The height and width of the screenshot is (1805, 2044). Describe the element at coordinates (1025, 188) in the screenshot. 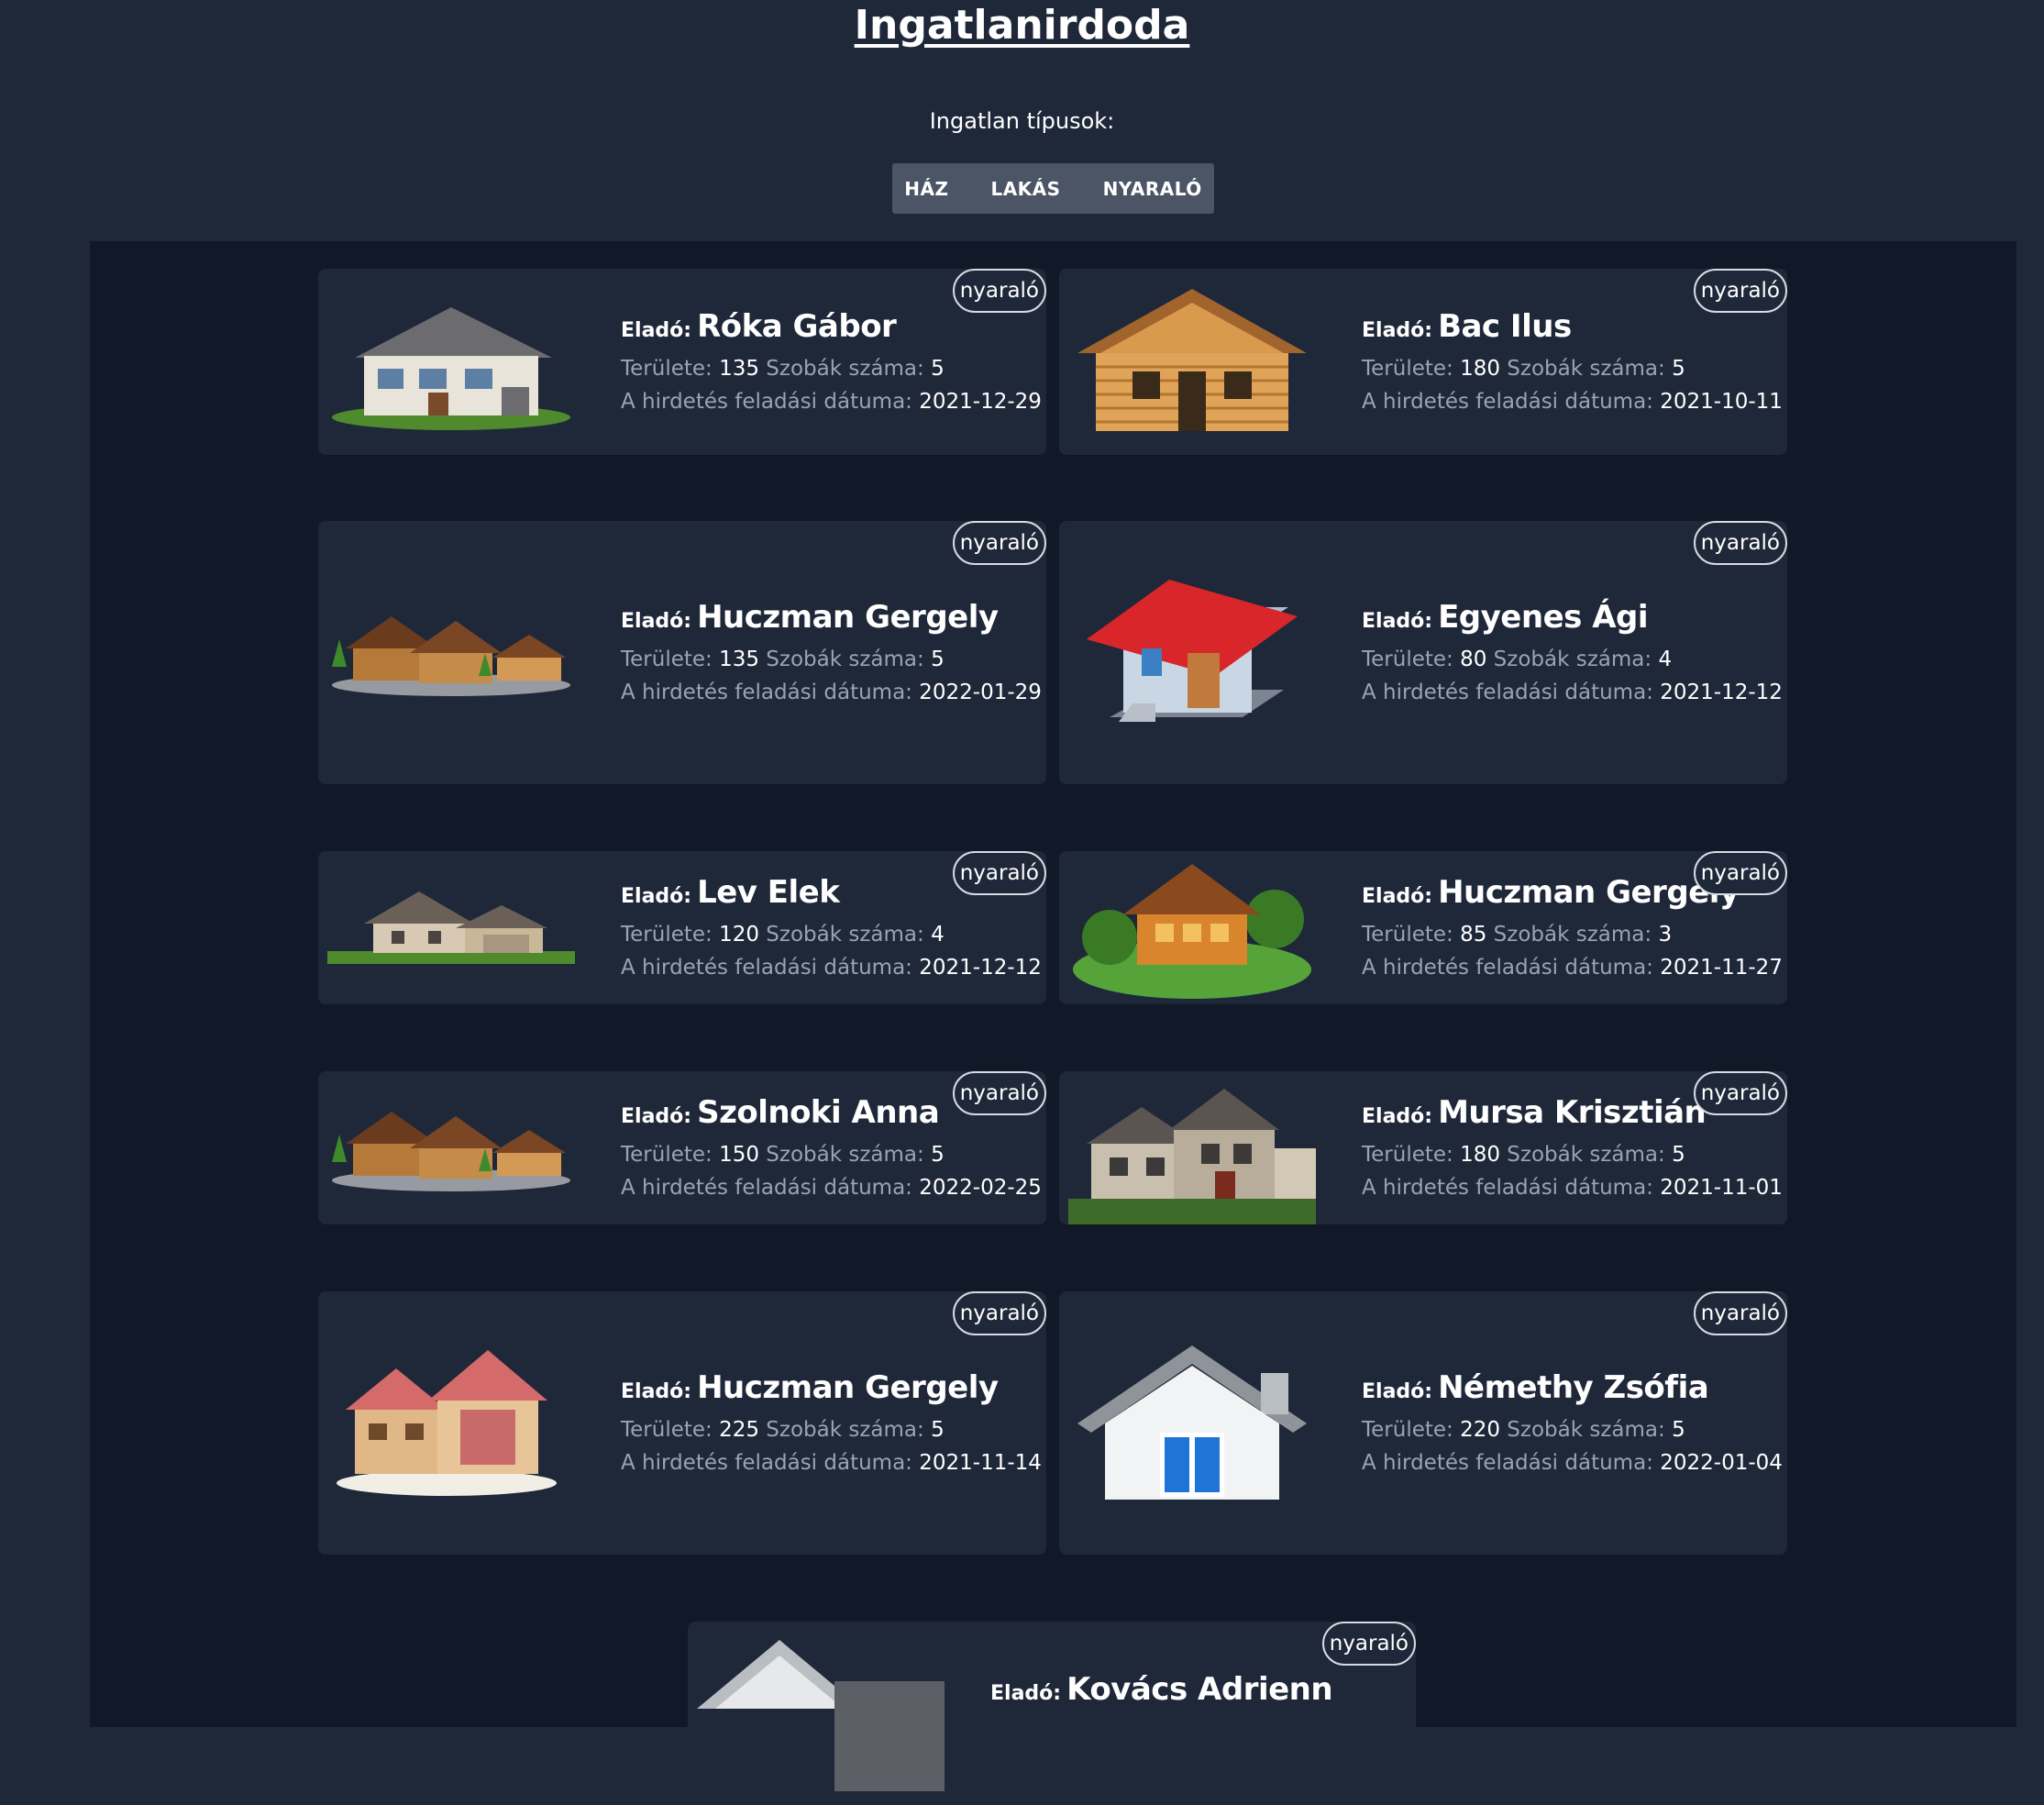

I see `filter-button-lakas: LAKÁS` at that location.